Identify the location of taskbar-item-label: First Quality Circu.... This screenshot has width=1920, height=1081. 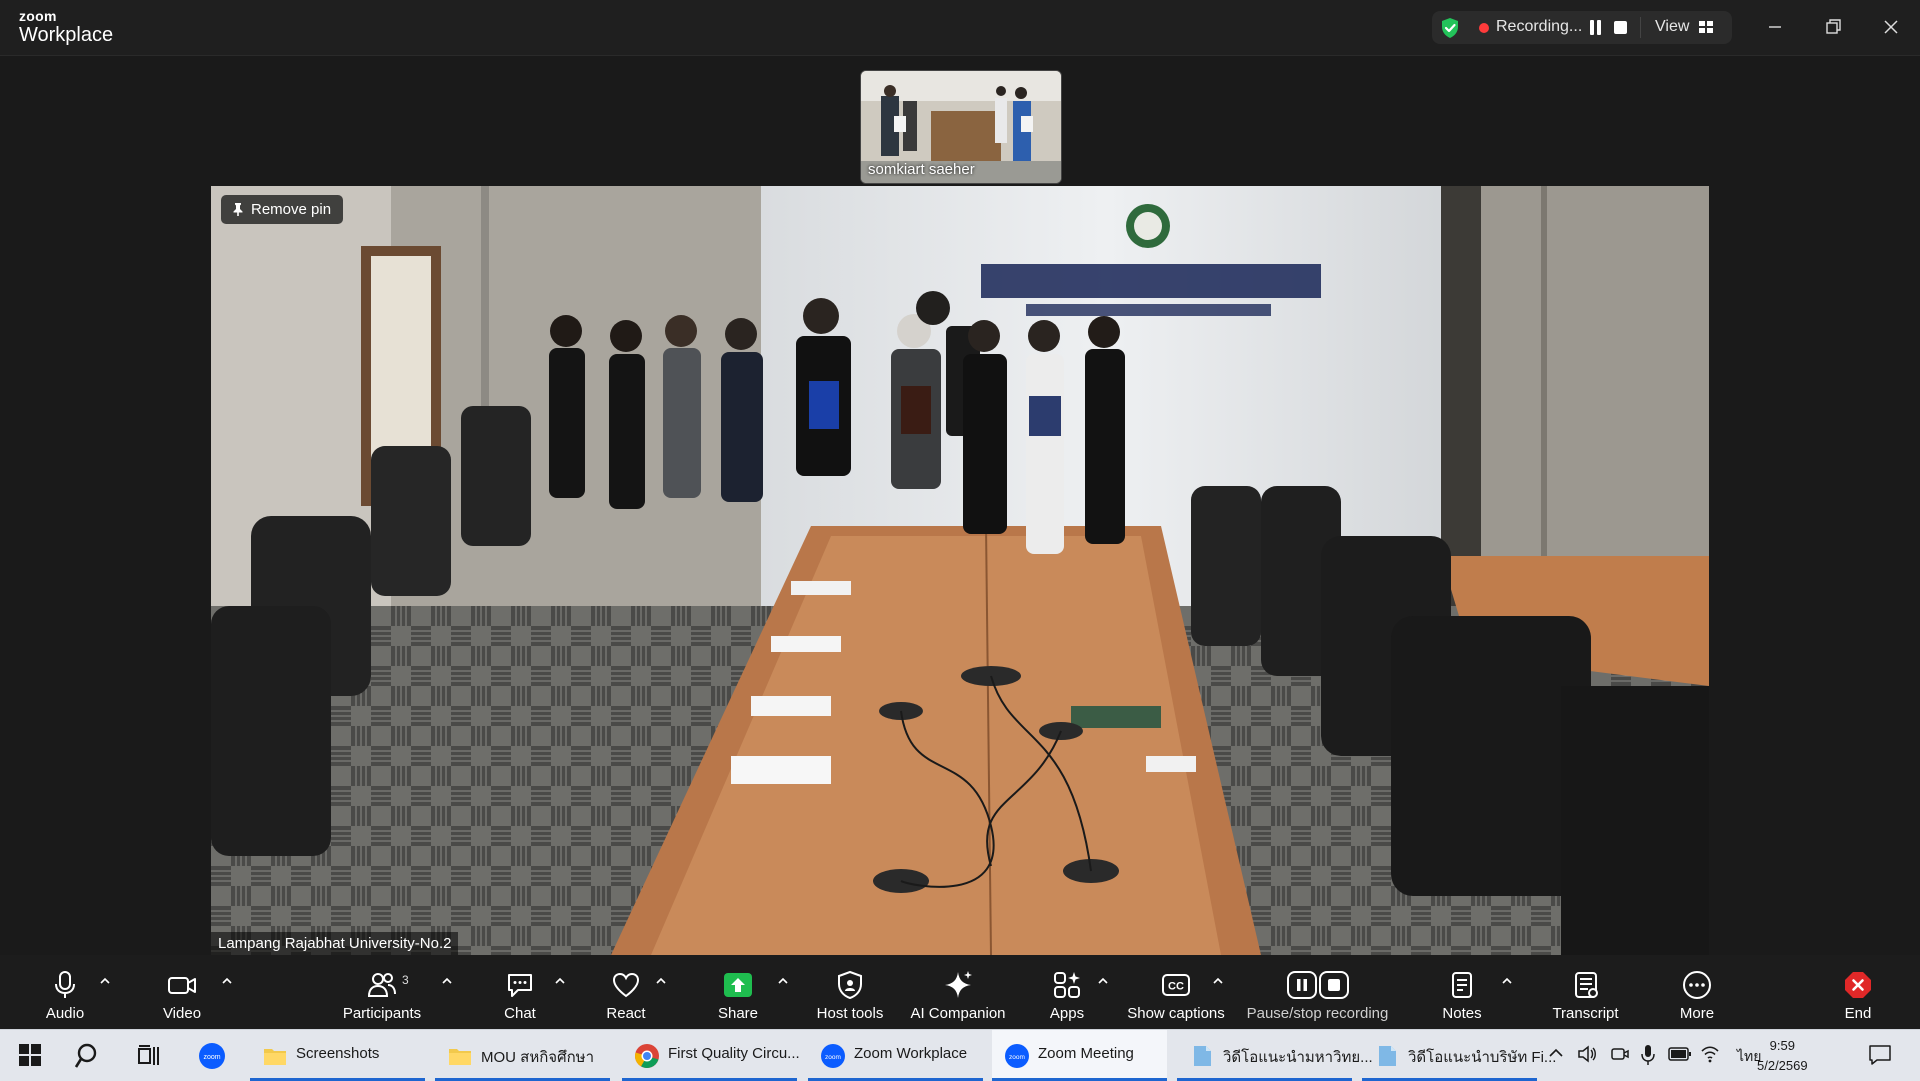
(734, 1053).